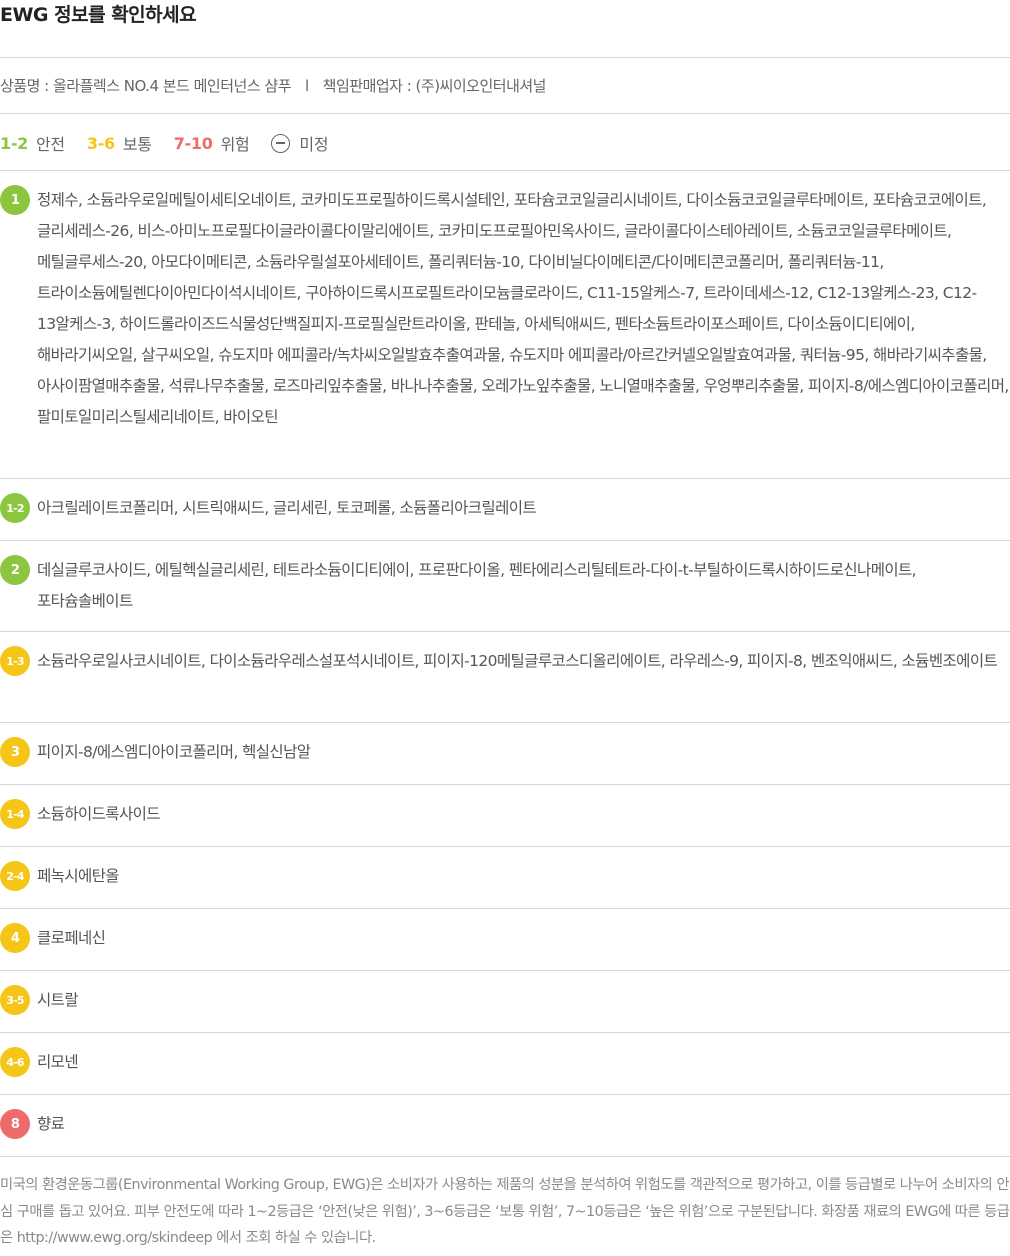 The height and width of the screenshot is (1256, 1010). Describe the element at coordinates (307, 86) in the screenshot. I see `product-separator: l` at that location.